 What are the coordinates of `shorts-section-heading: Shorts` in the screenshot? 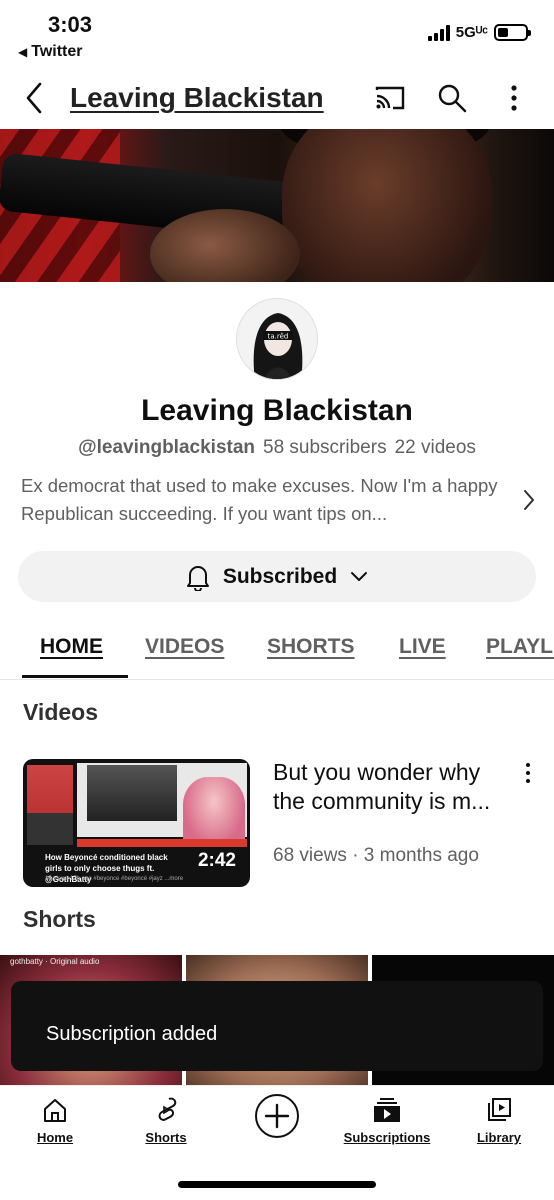 It's located at (59, 919).